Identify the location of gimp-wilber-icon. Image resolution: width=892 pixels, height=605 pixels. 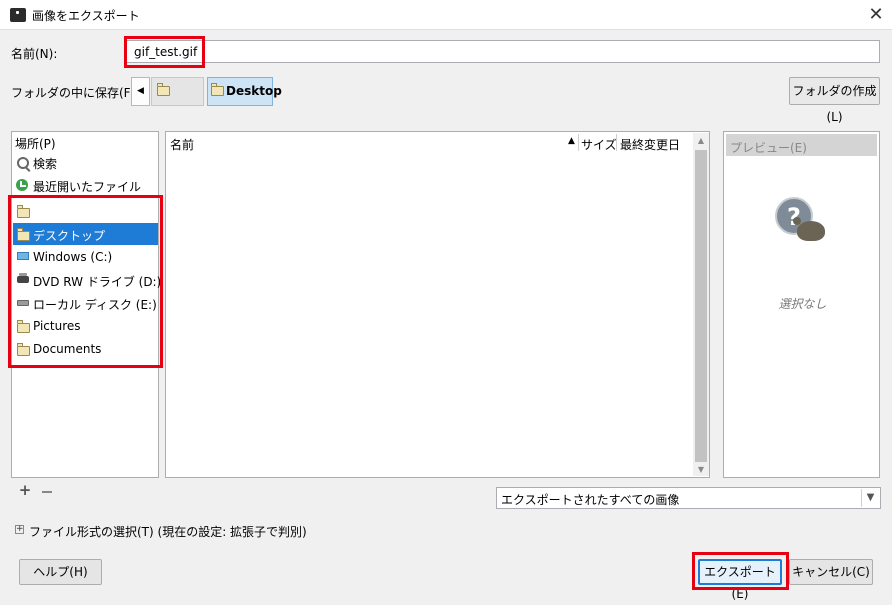
(809, 229).